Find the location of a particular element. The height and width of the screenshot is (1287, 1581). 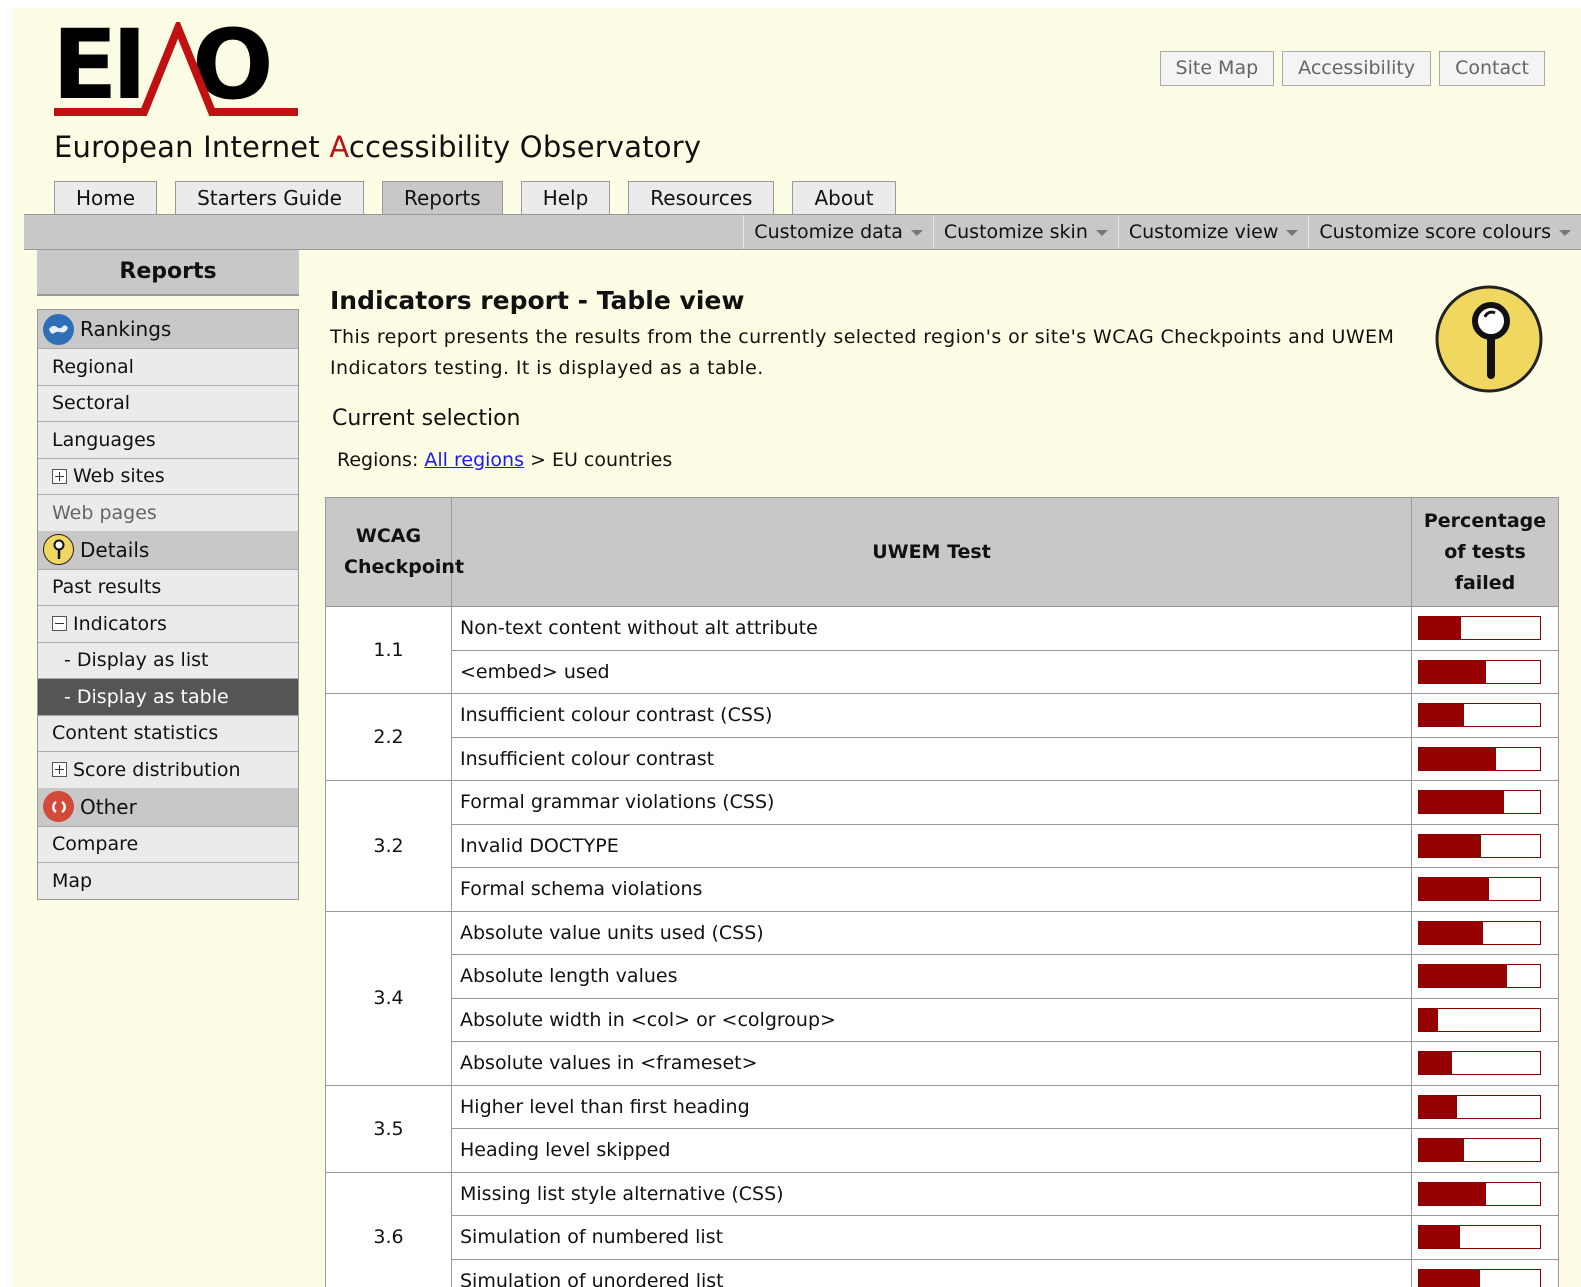

top-links: Site Map Accessibility Contact is located at coordinates (1352, 68).